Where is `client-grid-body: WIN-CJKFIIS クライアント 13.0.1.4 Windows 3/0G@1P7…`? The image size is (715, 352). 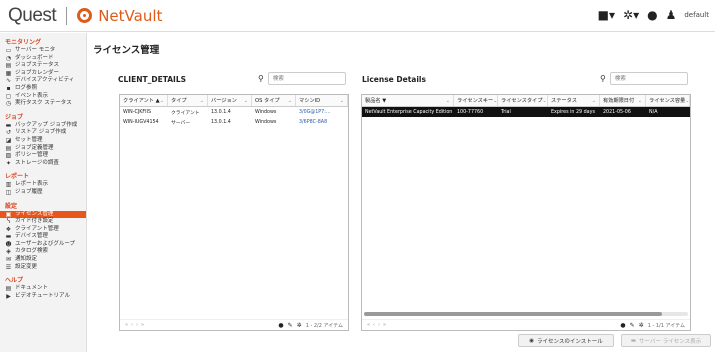 client-grid-body: WIN-CJKFIIS クライアント 13.0.1.4 Windows 3/0G@1P7… is located at coordinates (234, 117).